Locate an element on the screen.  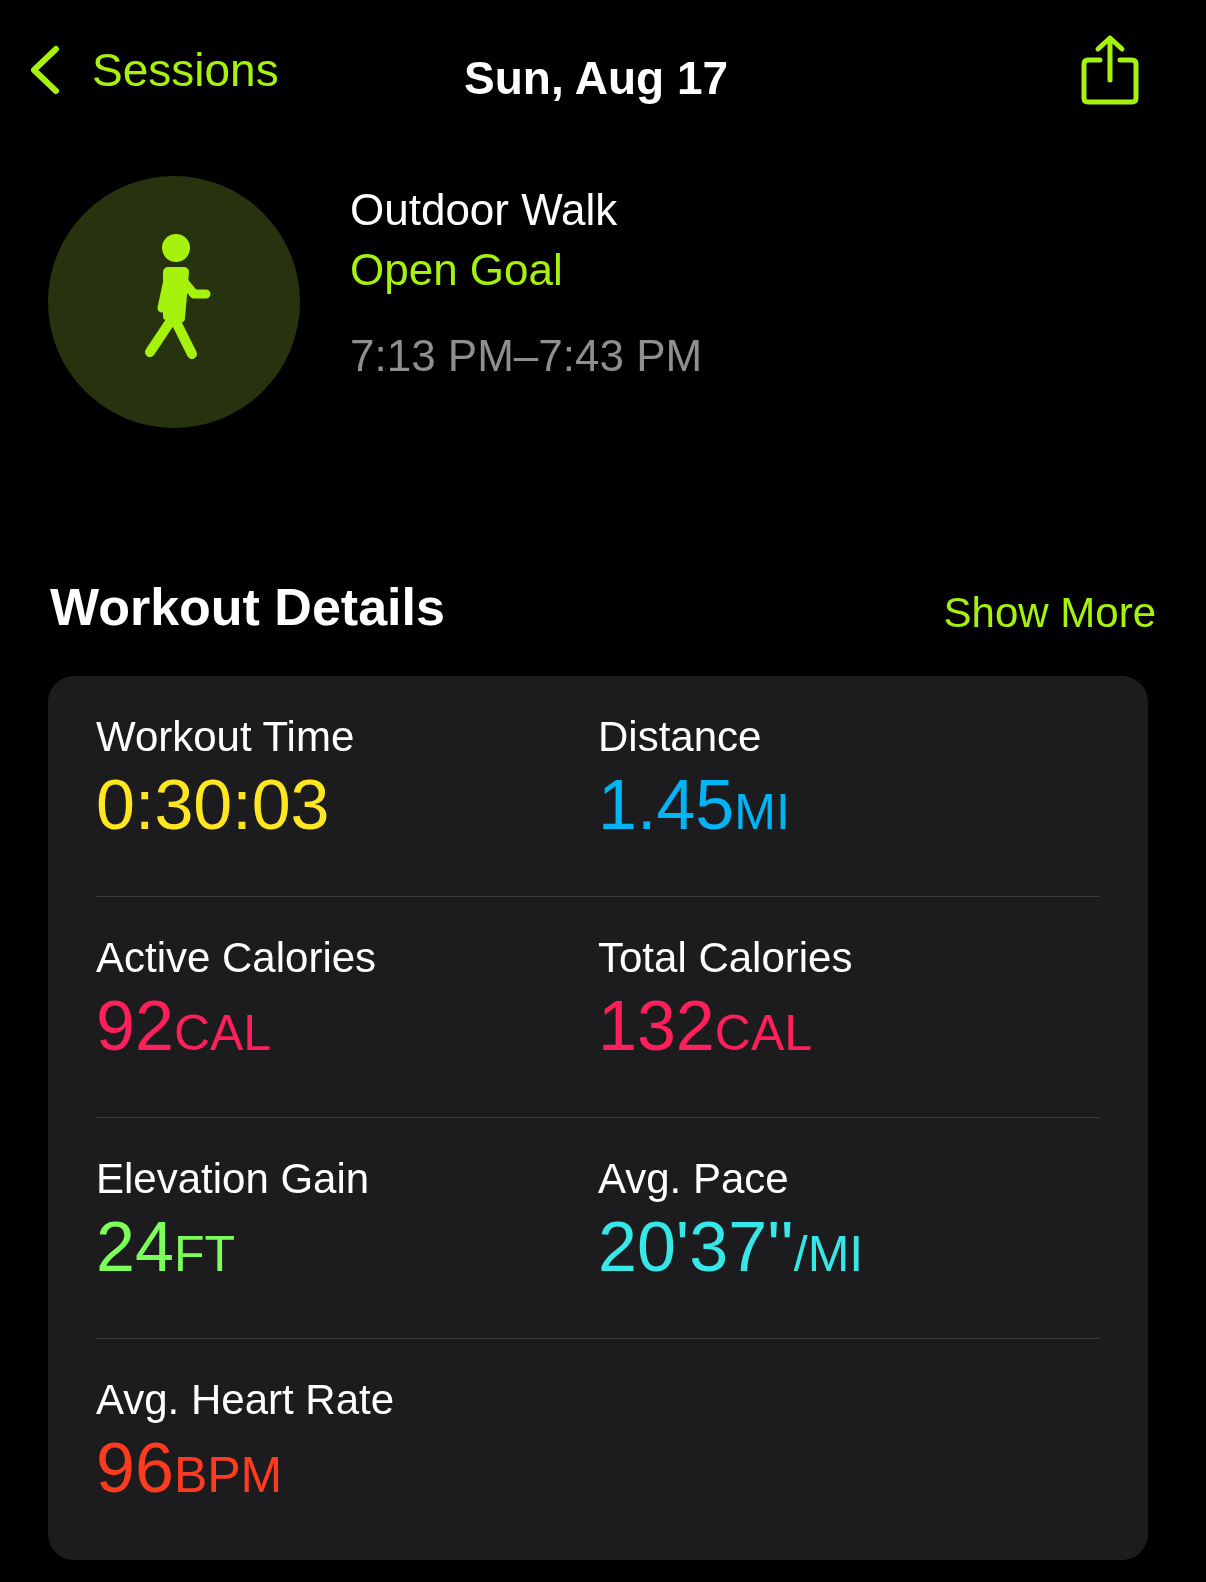
metric-label: Avg. Pace is located at coordinates (694, 1179).